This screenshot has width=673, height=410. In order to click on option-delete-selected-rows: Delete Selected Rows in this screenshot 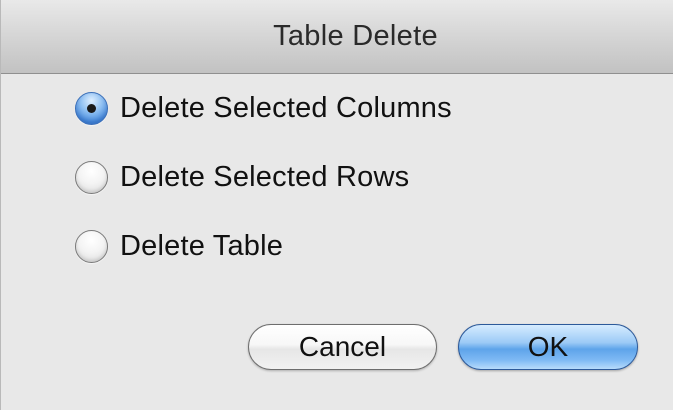, I will do `click(242, 177)`.